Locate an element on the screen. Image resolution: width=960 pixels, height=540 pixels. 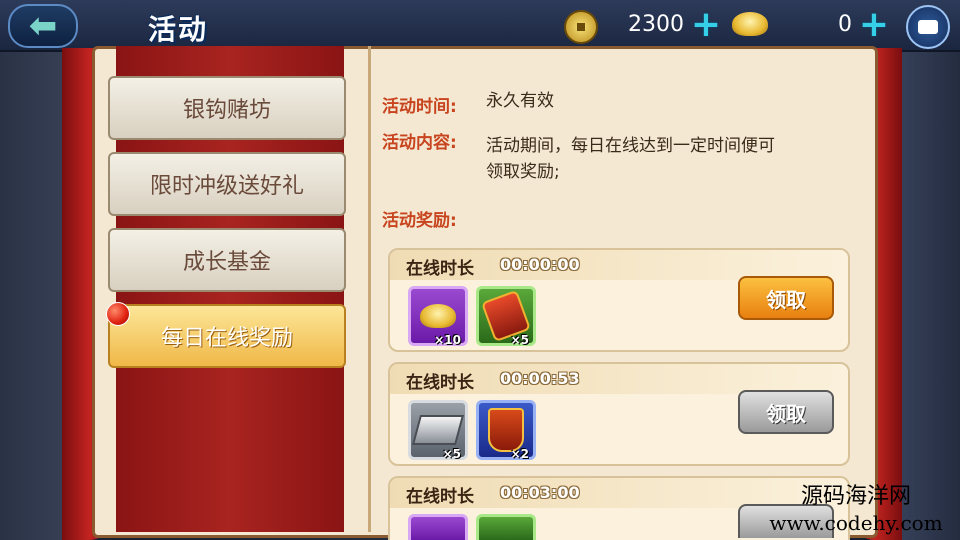
tab-daily-online-reward: 每日在线奖励 is located at coordinates (227, 336).